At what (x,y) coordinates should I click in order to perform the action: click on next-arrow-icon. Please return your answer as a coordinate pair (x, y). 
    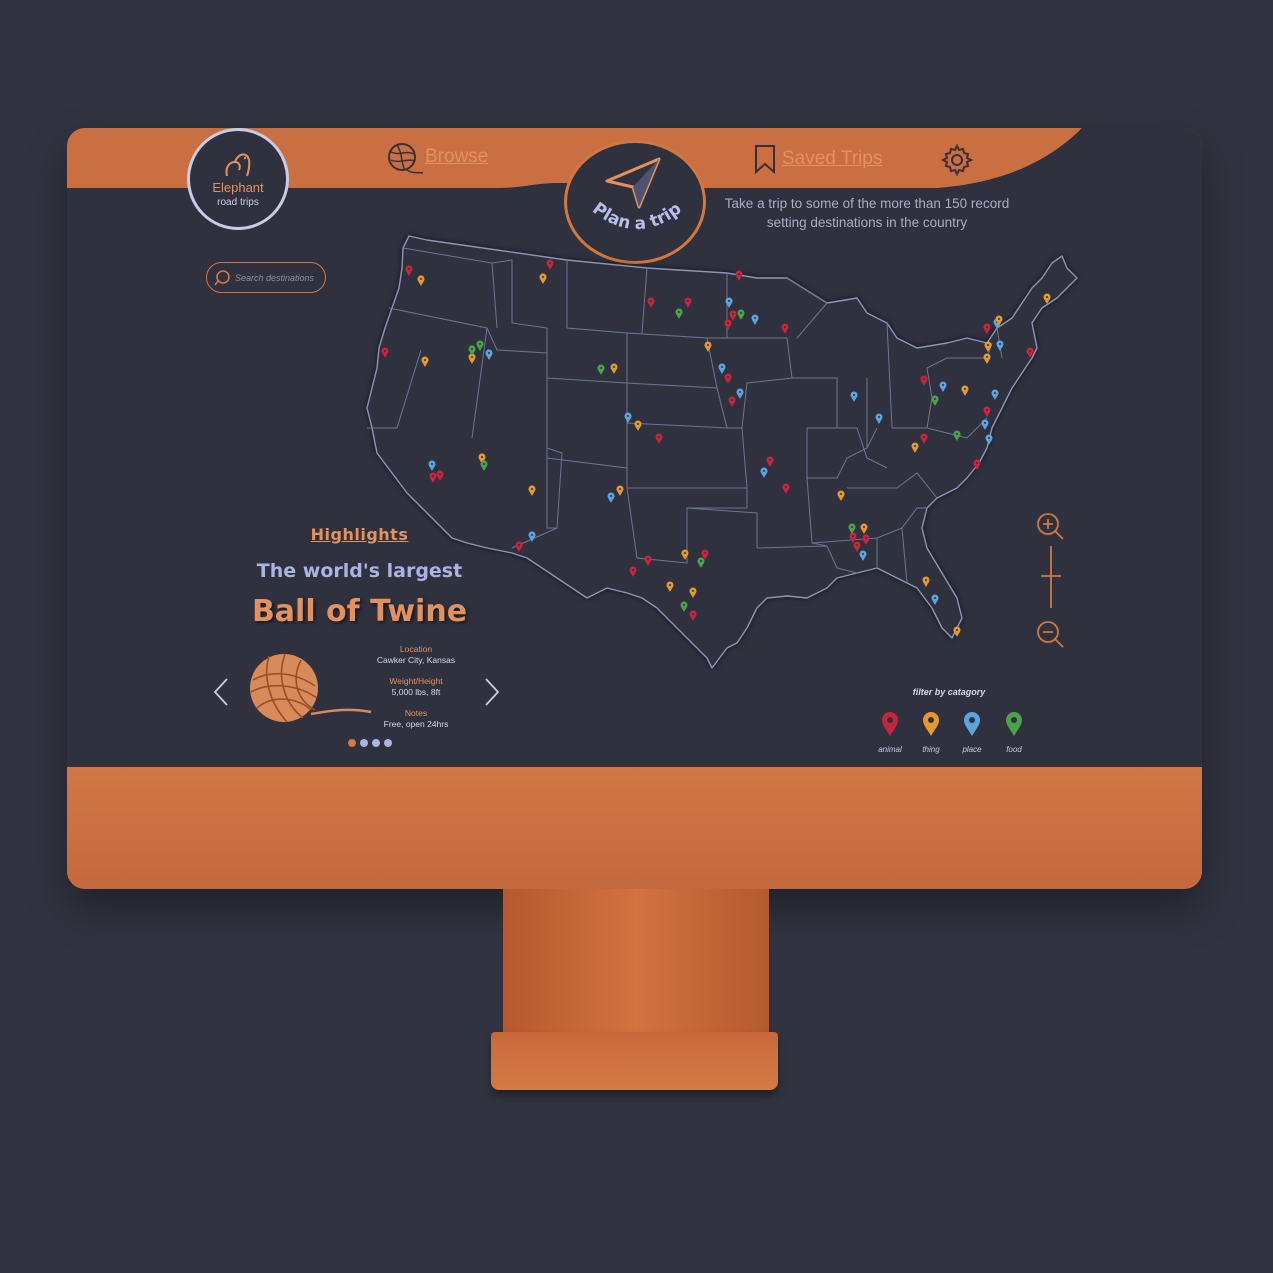
    Looking at the image, I should click on (492, 692).